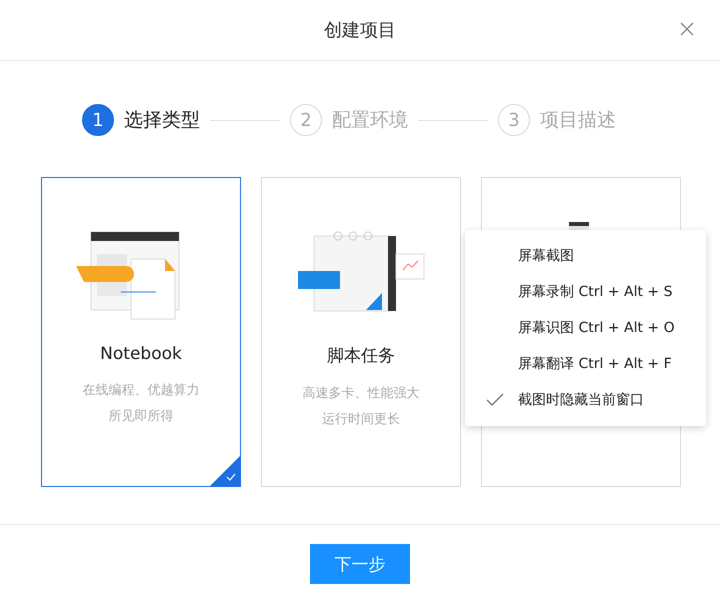 The height and width of the screenshot is (596, 720). What do you see at coordinates (361, 356) in the screenshot?
I see `card-title: 脚本任务` at bounding box center [361, 356].